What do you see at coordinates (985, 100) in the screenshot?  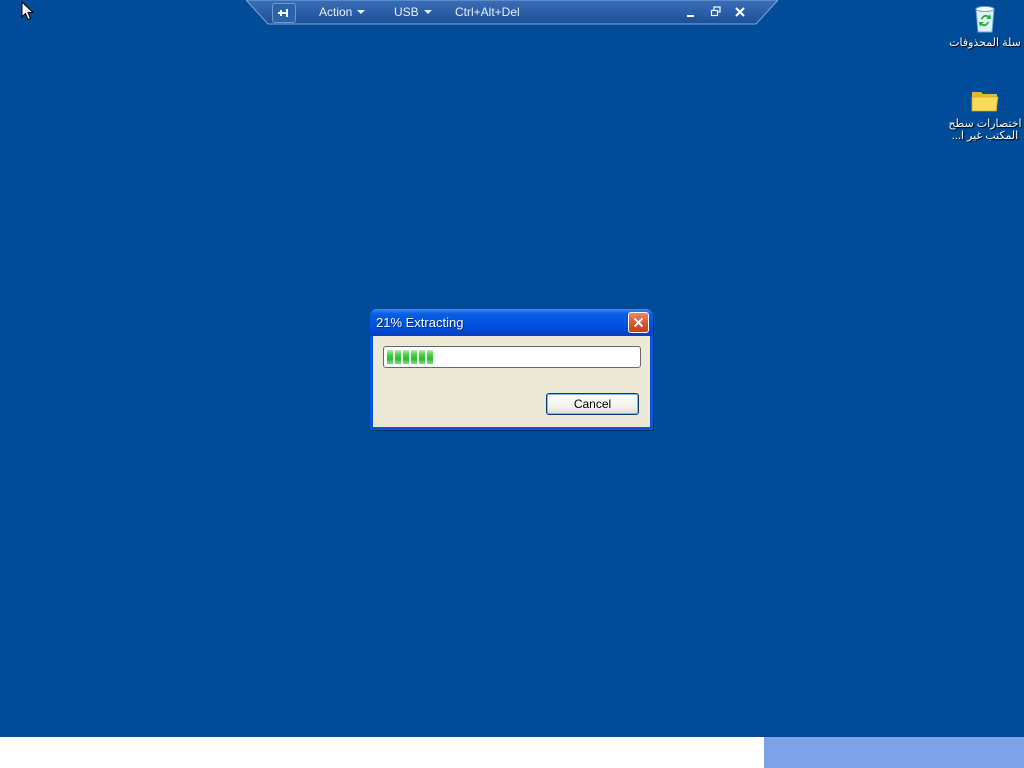 I see `folder-icon` at bounding box center [985, 100].